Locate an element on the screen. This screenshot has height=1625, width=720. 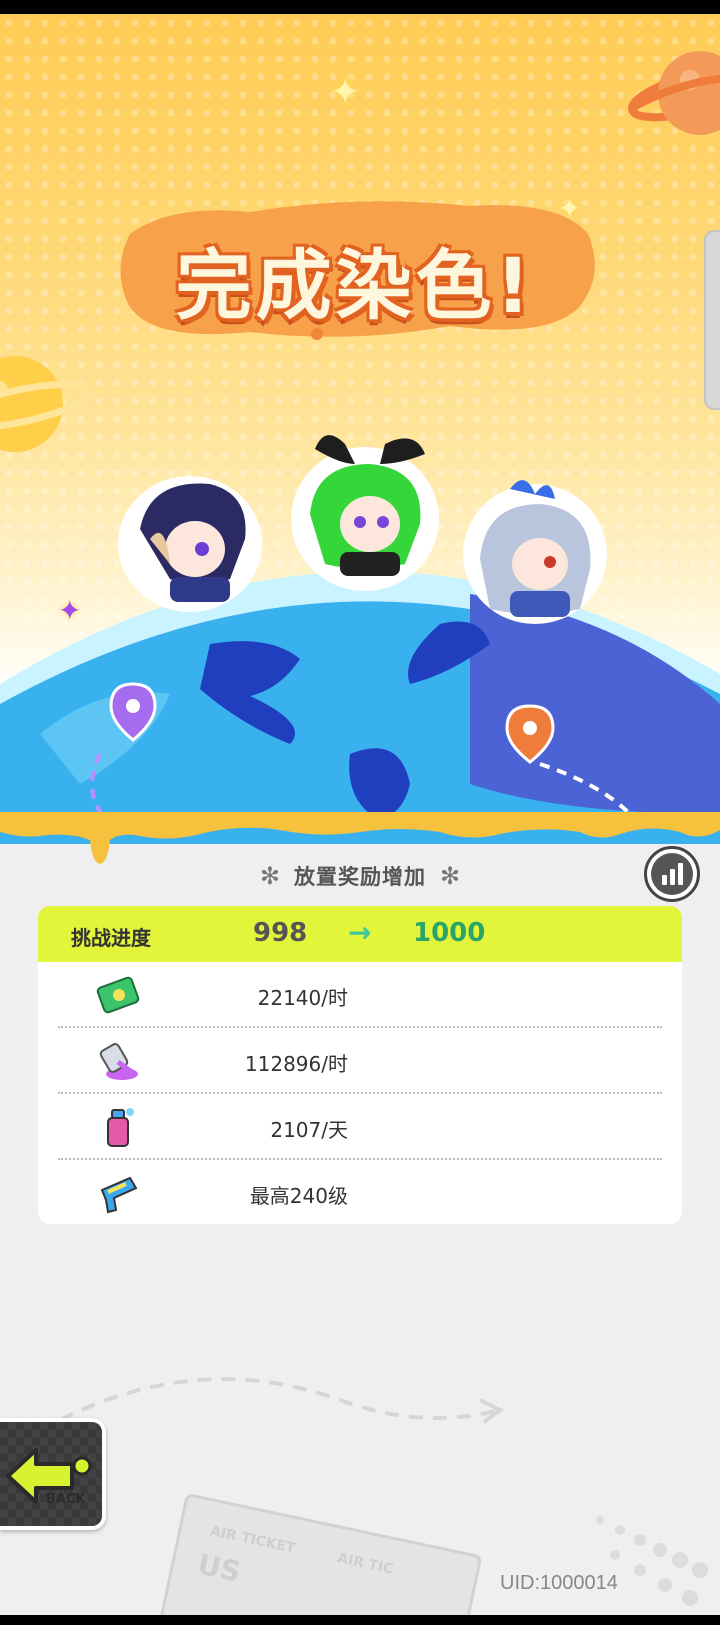
character-dark-hair is located at coordinates (190, 544).